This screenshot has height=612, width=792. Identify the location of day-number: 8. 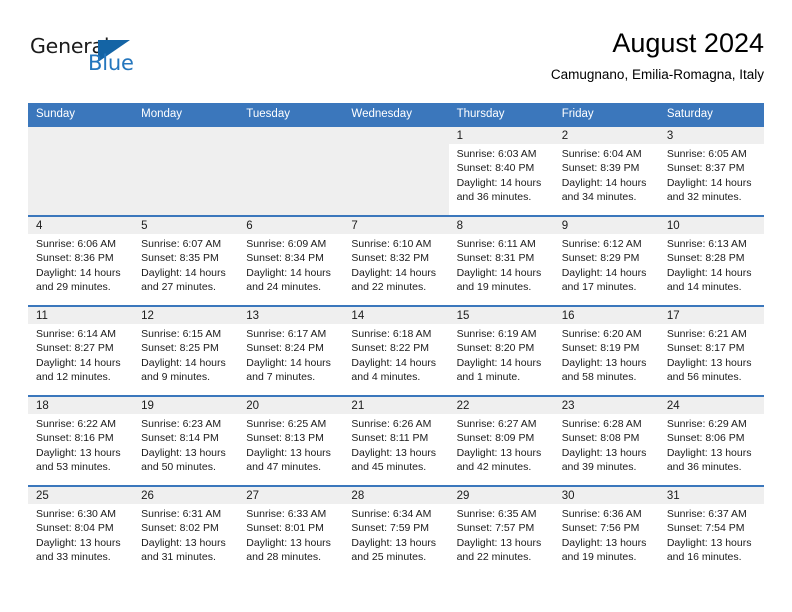
(501, 225).